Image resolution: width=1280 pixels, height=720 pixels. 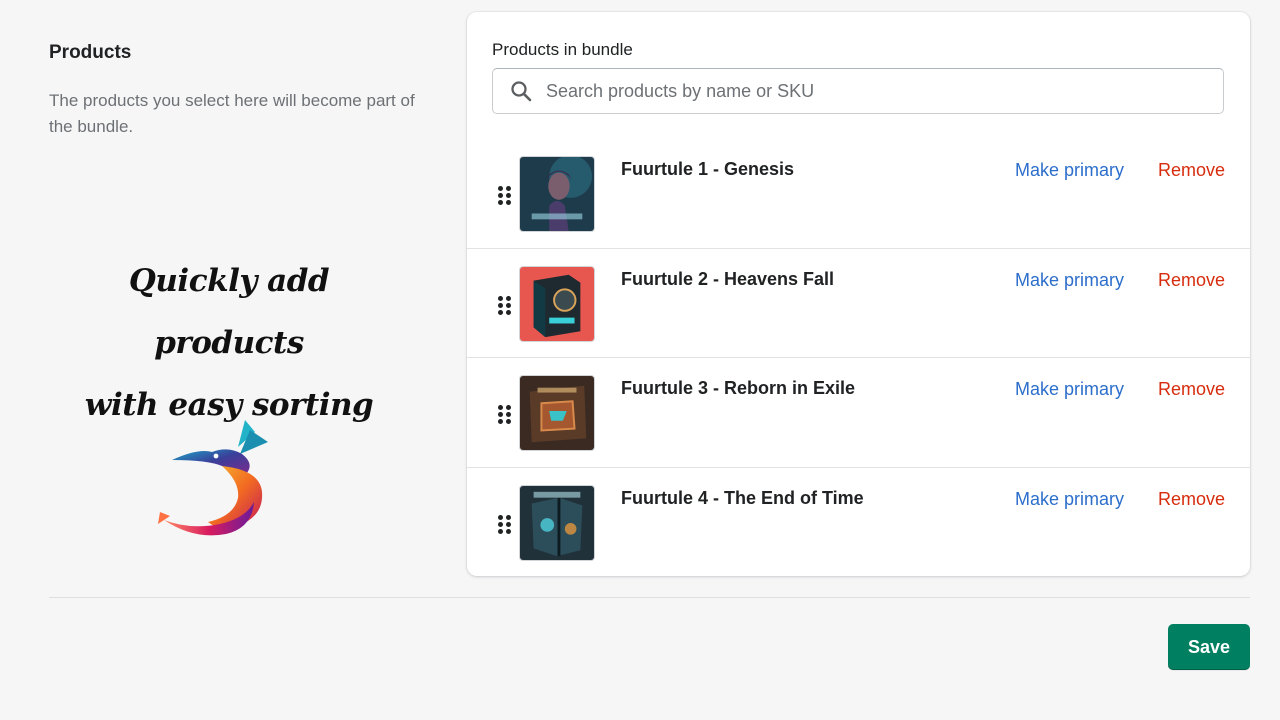 I want to click on card-label: Products in bundle, so click(x=562, y=49).